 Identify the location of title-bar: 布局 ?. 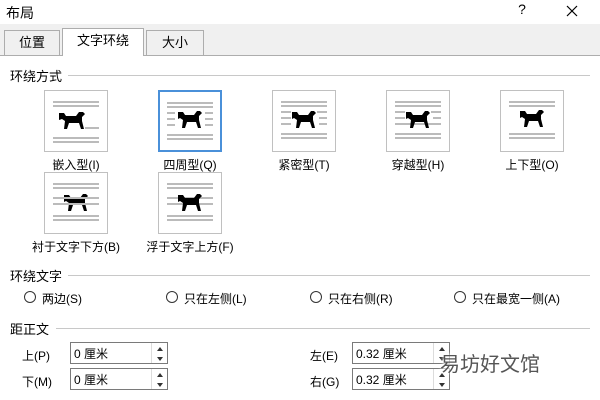
(300, 12).